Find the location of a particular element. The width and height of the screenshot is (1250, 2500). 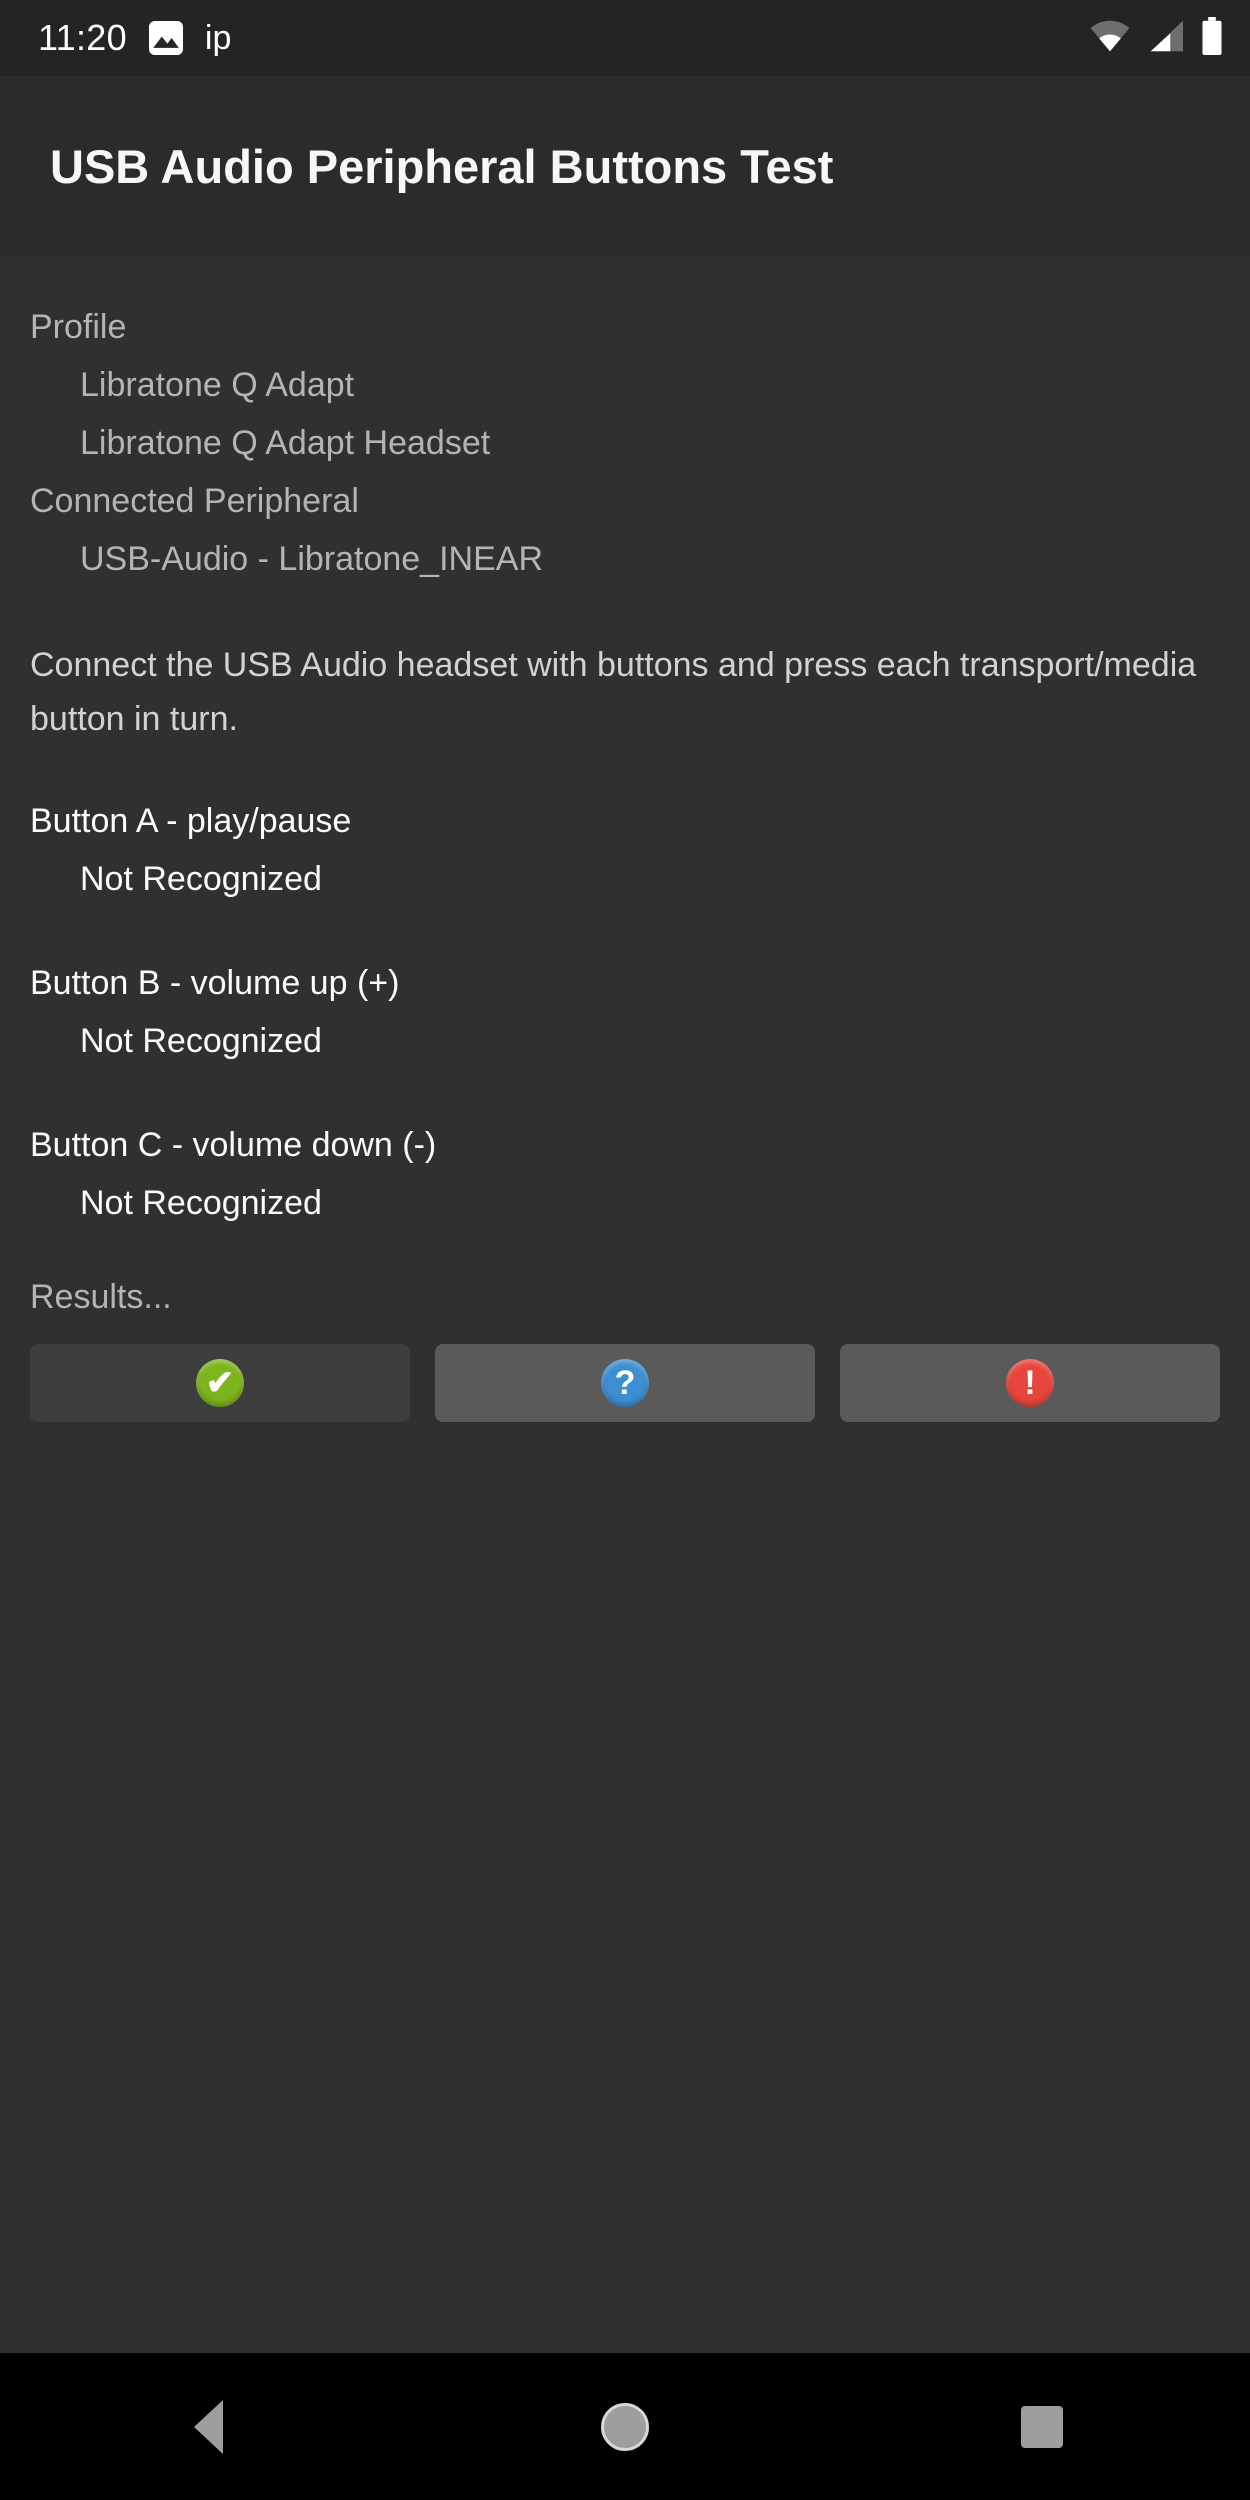

back-triangle-icon is located at coordinates (208, 2426).